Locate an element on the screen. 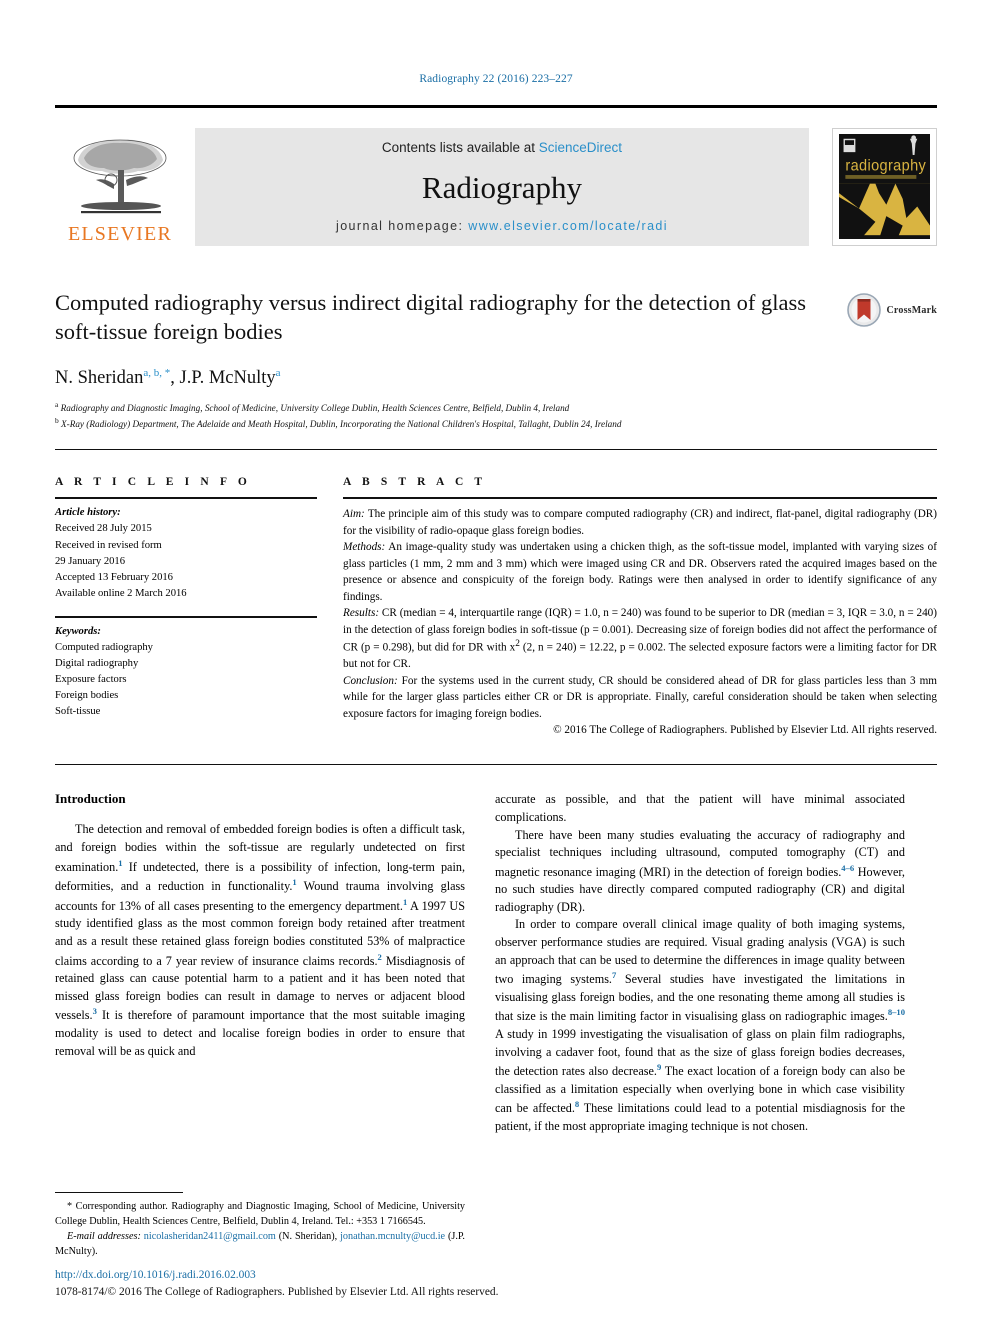 The height and width of the screenshot is (1323, 992). keyword-item: Foreign bodies is located at coordinates (87, 696).